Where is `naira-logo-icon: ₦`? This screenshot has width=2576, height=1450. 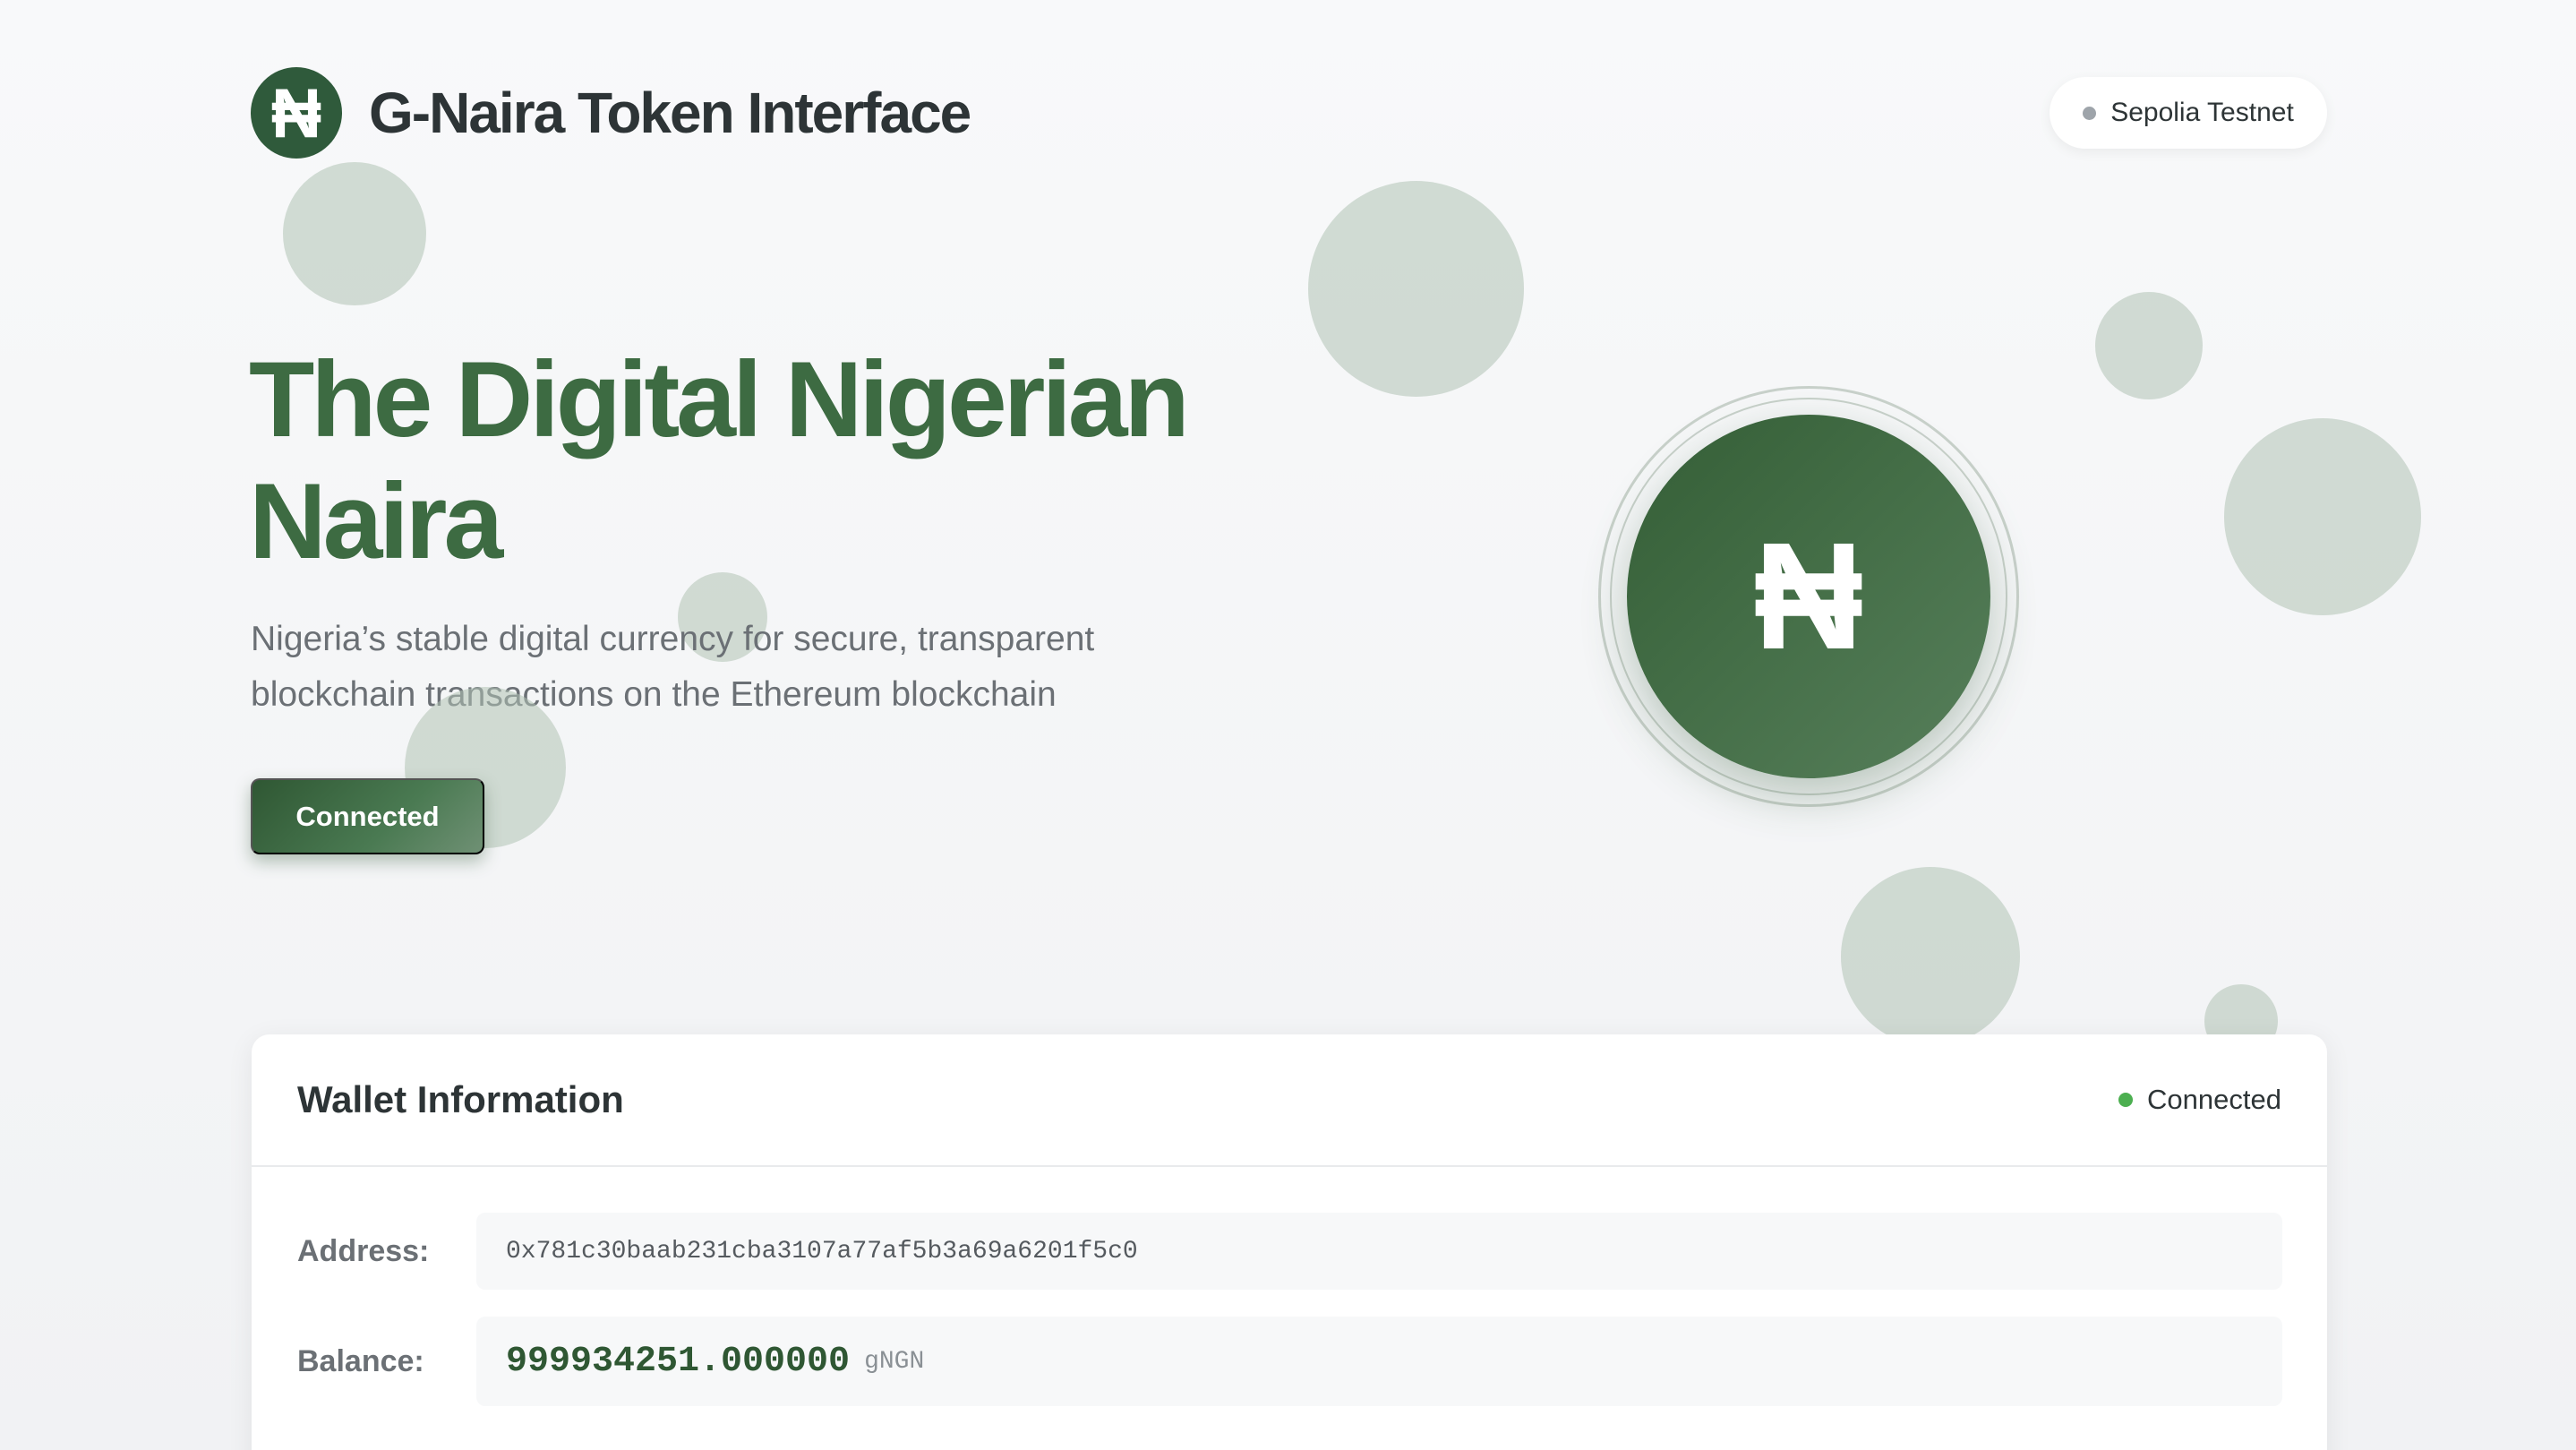
naira-logo-icon: ₦ is located at coordinates (296, 113).